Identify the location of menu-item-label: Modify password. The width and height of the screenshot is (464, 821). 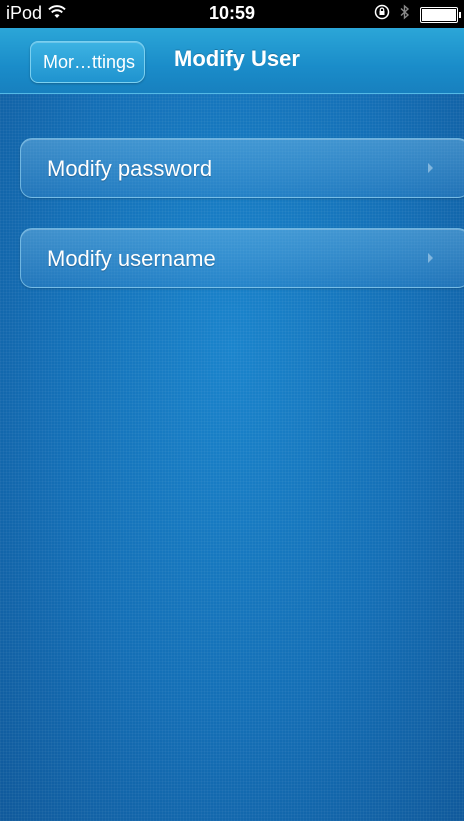
(130, 168).